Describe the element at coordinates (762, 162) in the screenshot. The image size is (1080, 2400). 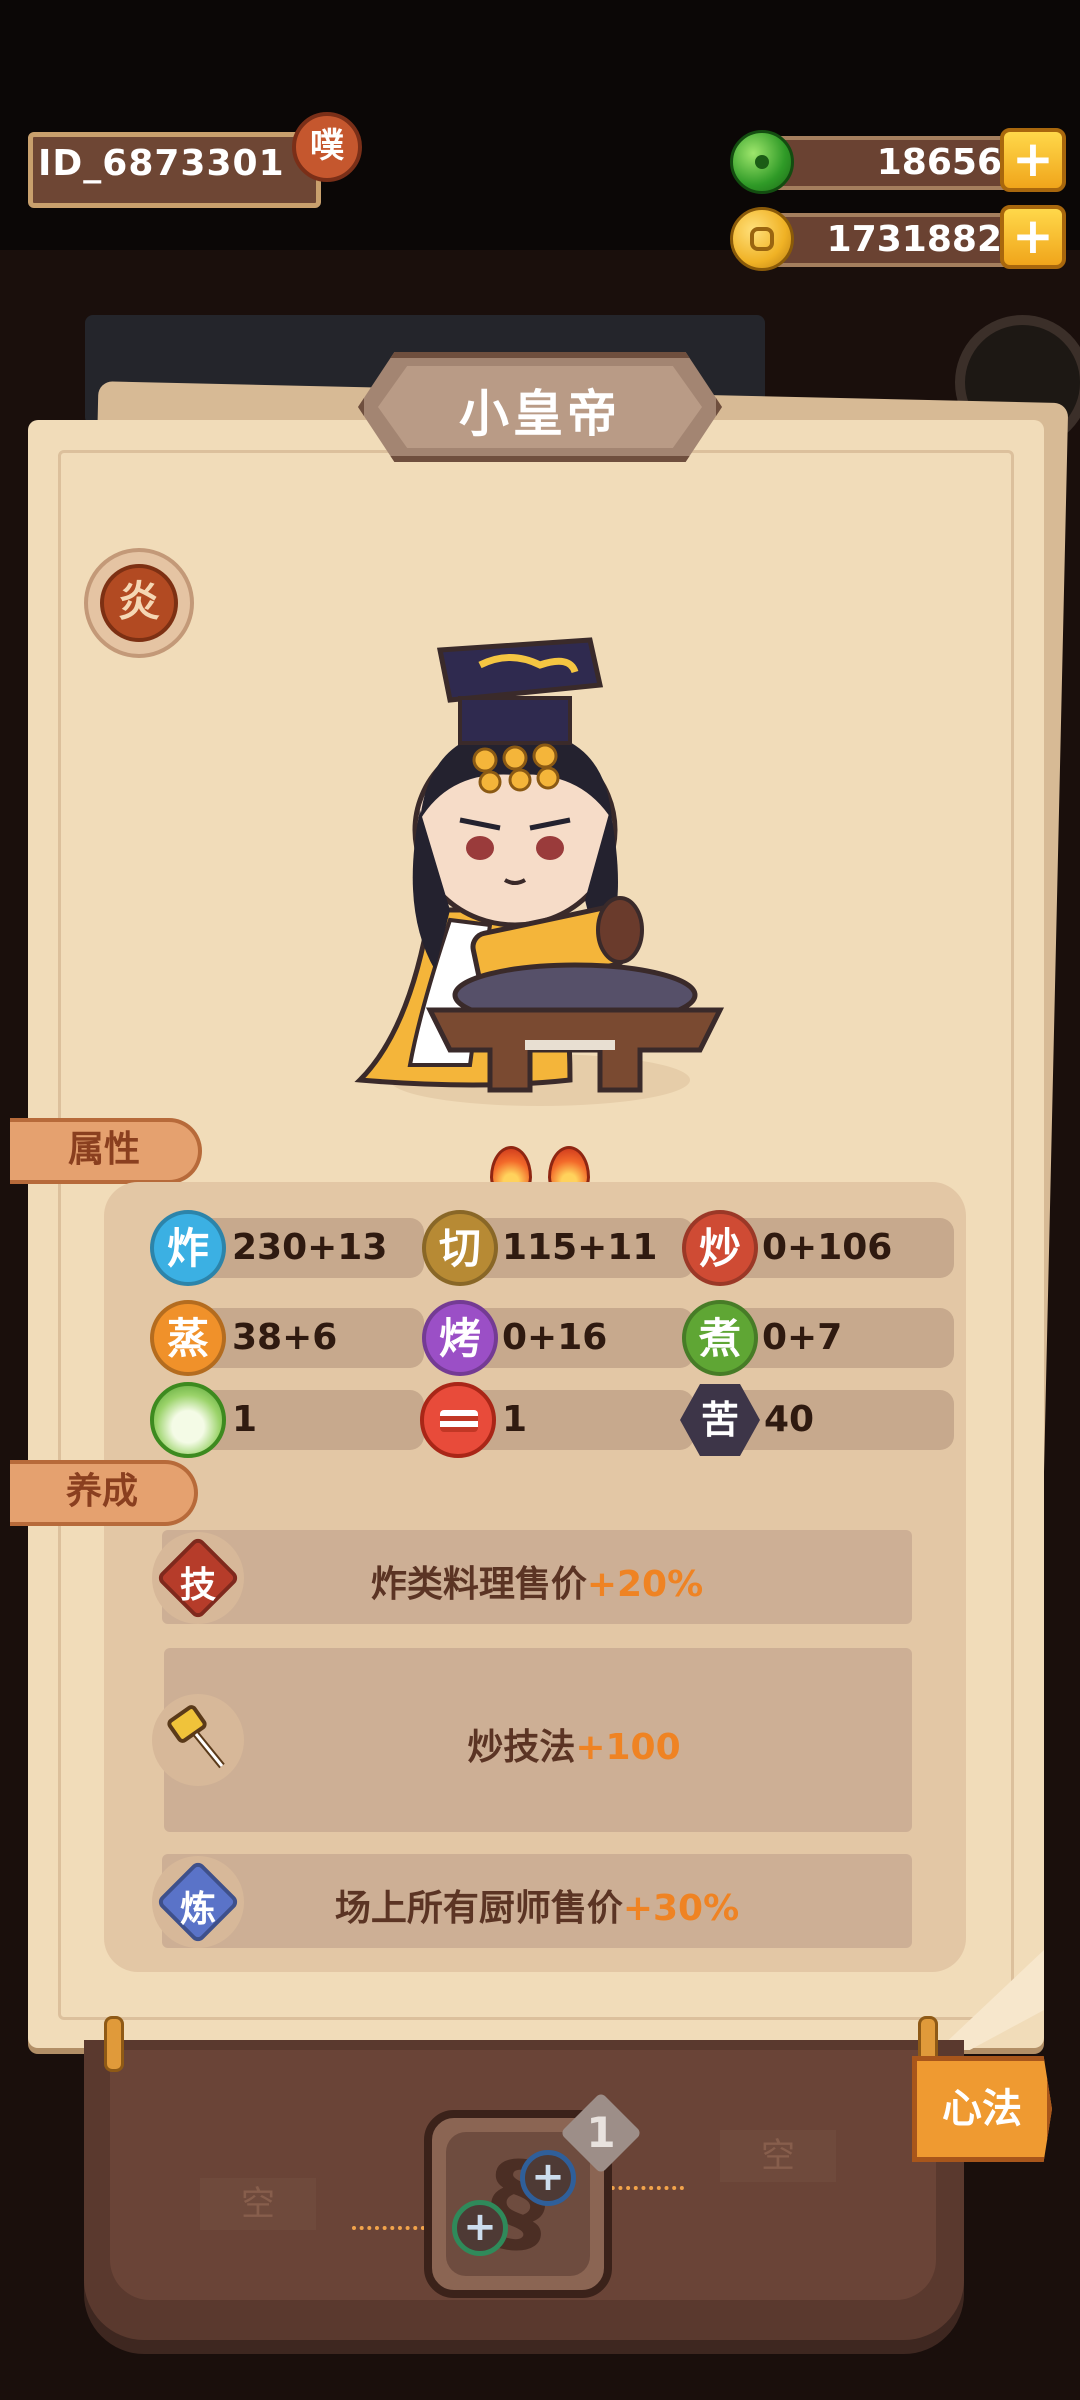
I see `jade-icon` at that location.